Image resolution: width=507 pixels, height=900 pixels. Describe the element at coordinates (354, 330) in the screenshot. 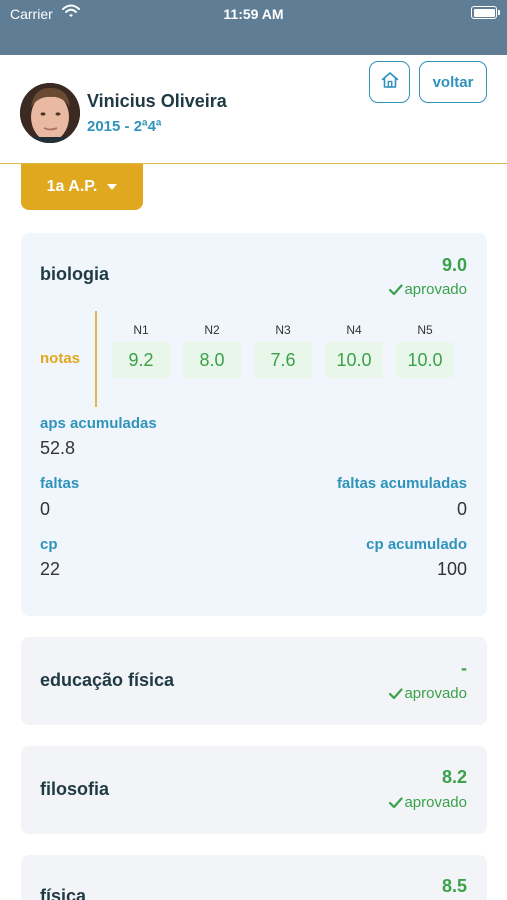

I see `note-header: N4` at that location.